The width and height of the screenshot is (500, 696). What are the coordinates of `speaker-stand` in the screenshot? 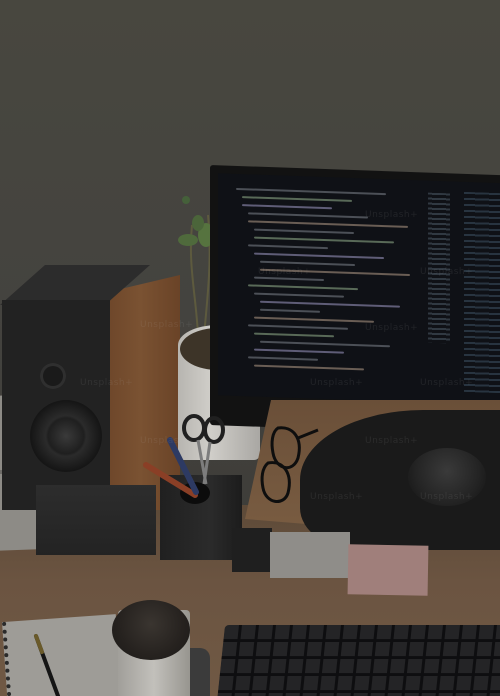 It's located at (96, 520).